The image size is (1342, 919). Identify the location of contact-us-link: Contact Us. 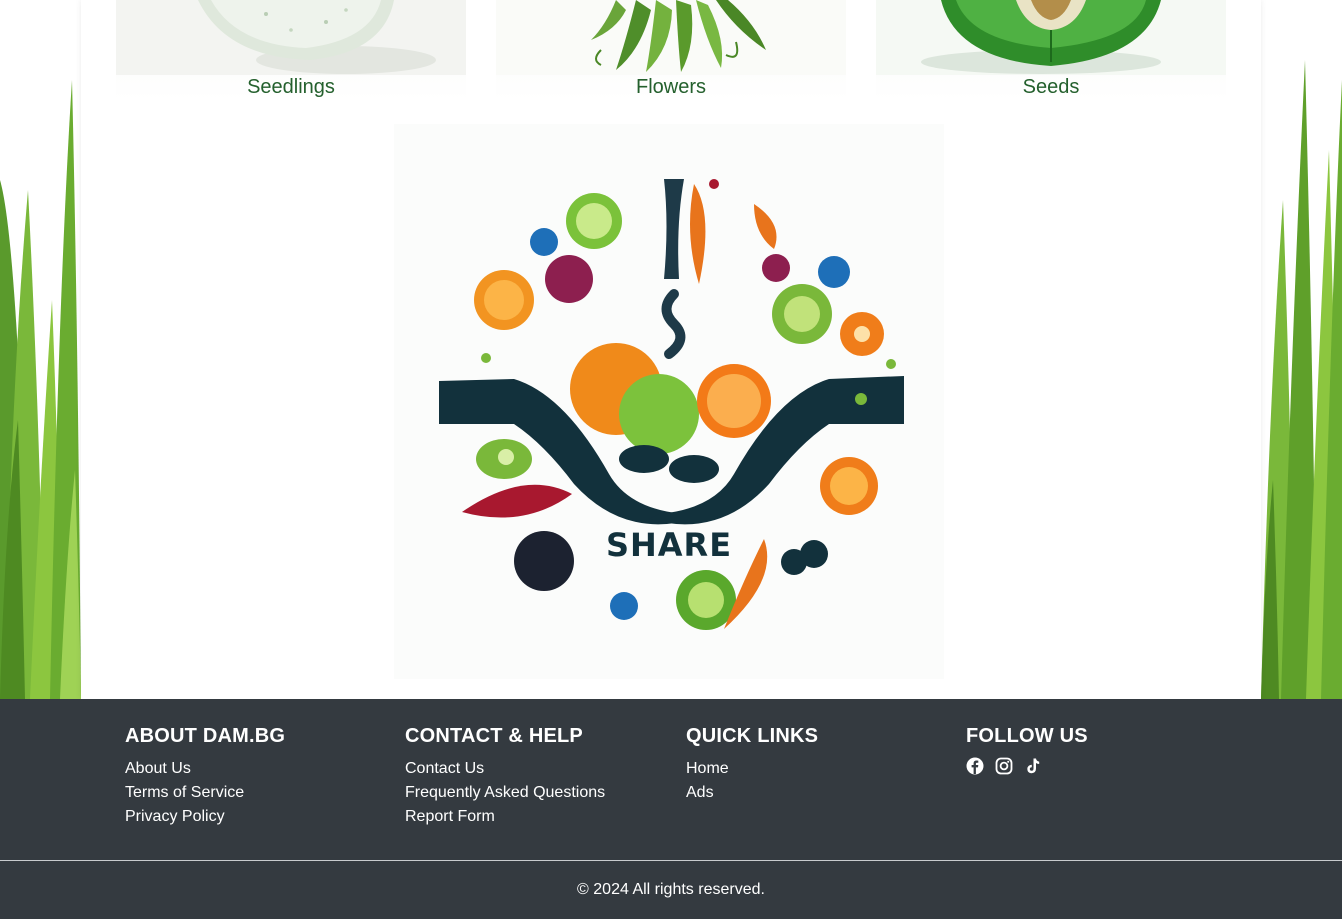
(540, 769).